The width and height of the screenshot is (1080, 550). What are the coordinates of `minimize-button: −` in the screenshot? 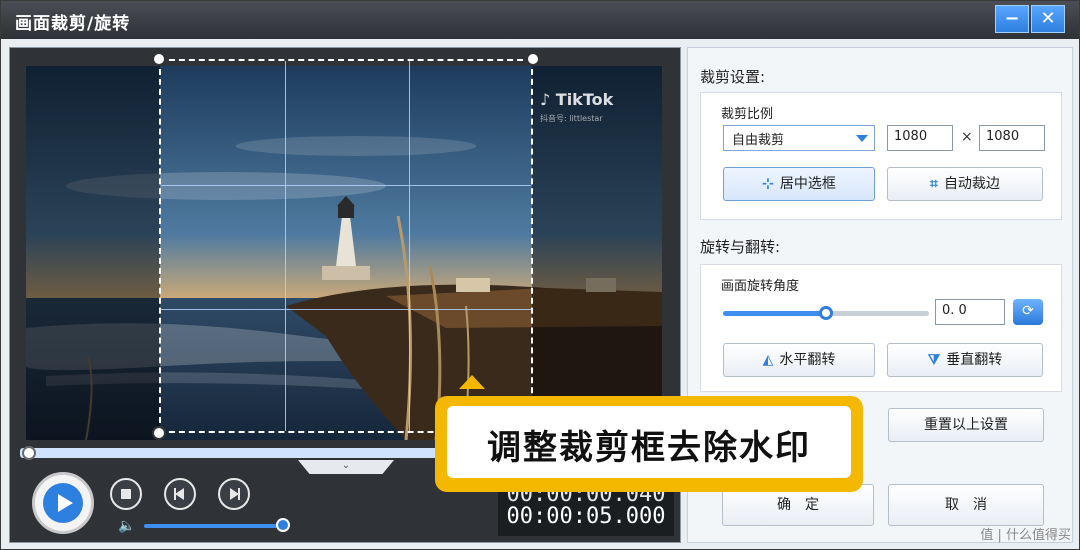 It's located at (1012, 19).